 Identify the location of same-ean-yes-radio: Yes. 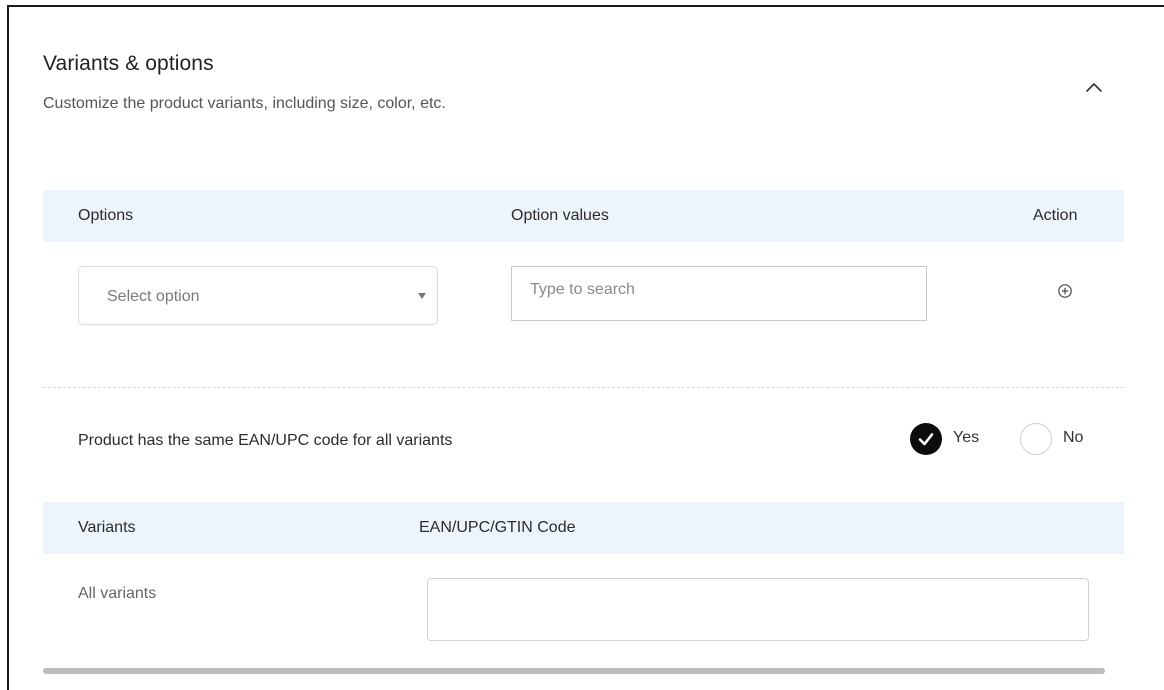
(950, 439).